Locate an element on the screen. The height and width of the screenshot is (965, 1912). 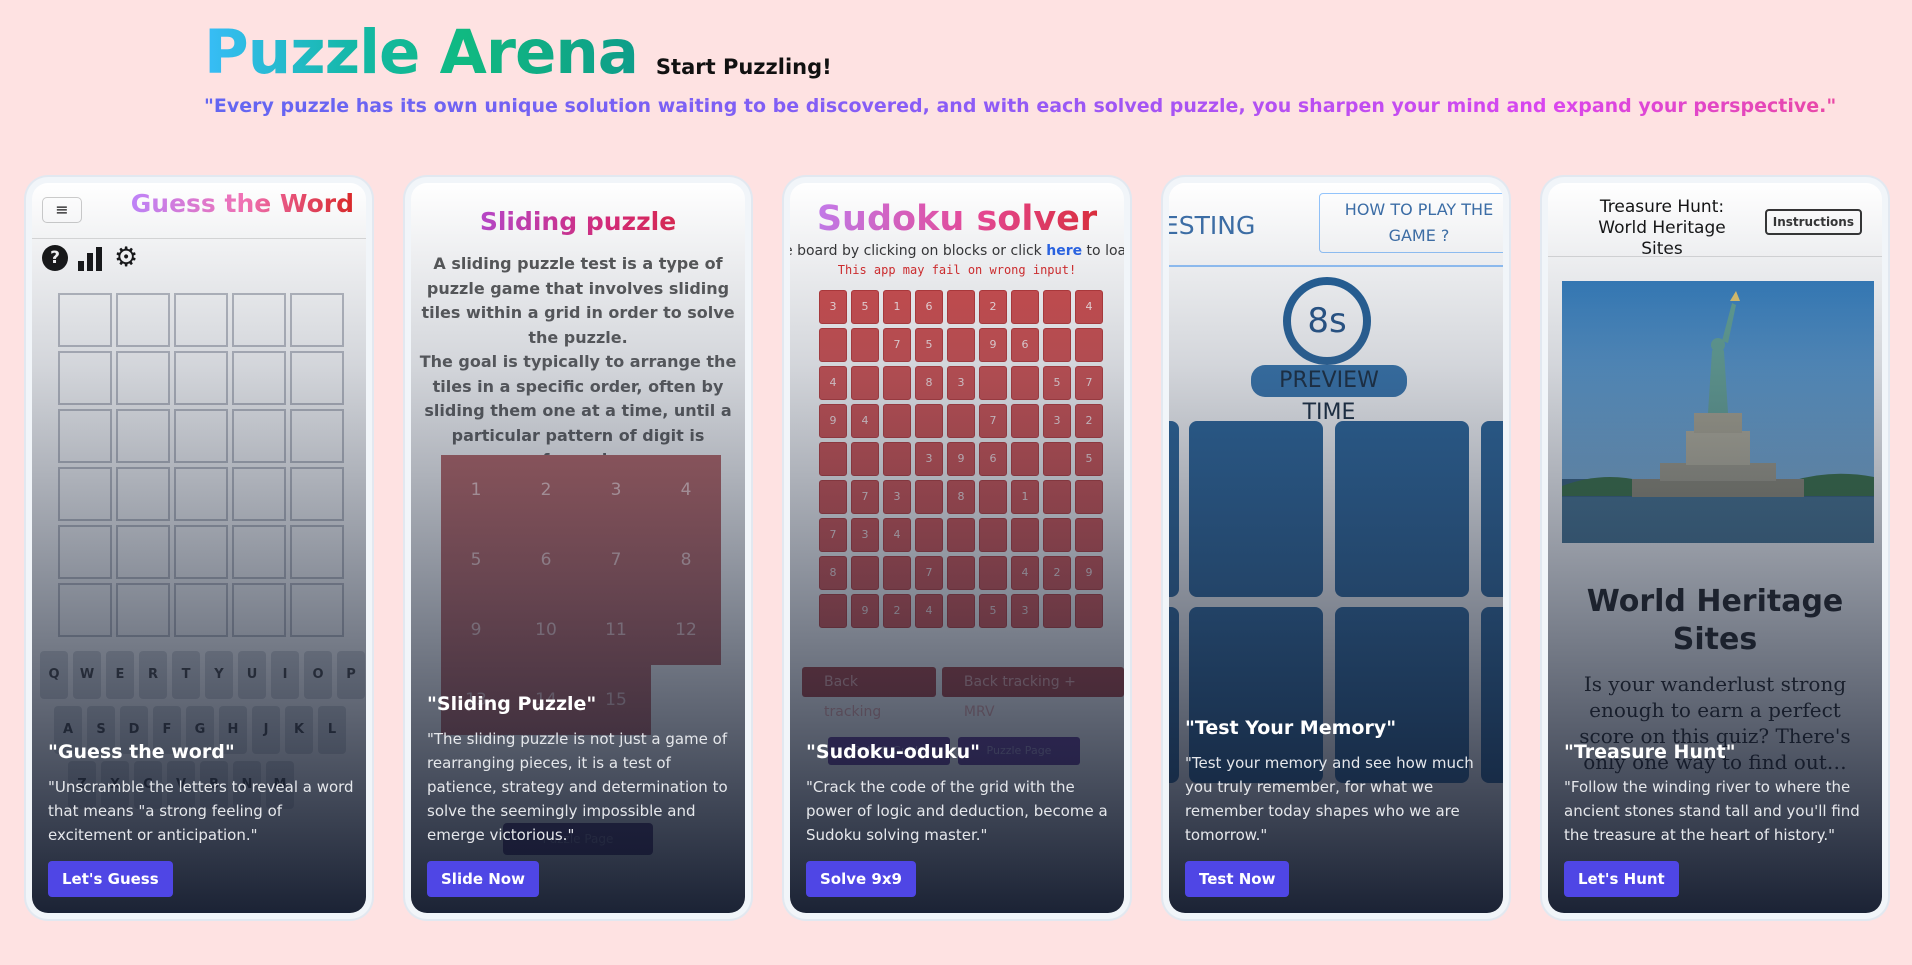
slide-now-button: Slide Now is located at coordinates (483, 879).